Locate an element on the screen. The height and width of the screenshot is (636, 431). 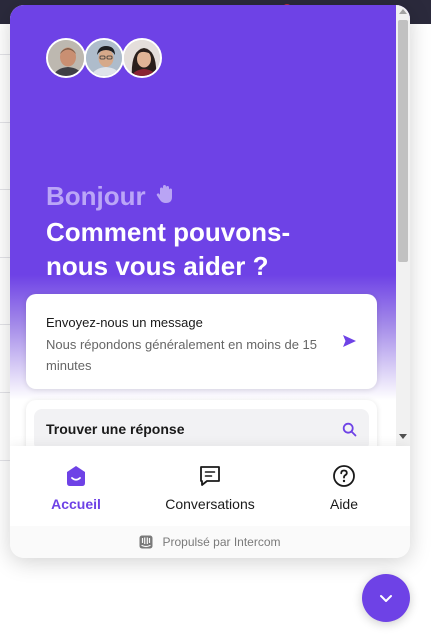
greeting: Bonjour is located at coordinates (111, 196).